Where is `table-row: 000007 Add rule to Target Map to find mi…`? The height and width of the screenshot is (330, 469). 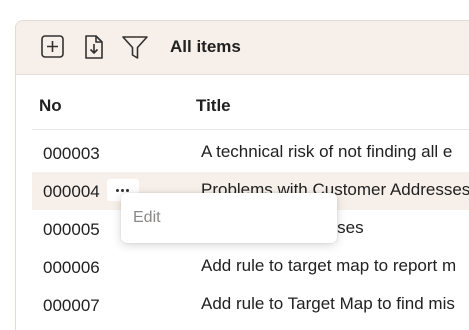 table-row: 000007 Add rule to Target Map to find mi… is located at coordinates (250, 305).